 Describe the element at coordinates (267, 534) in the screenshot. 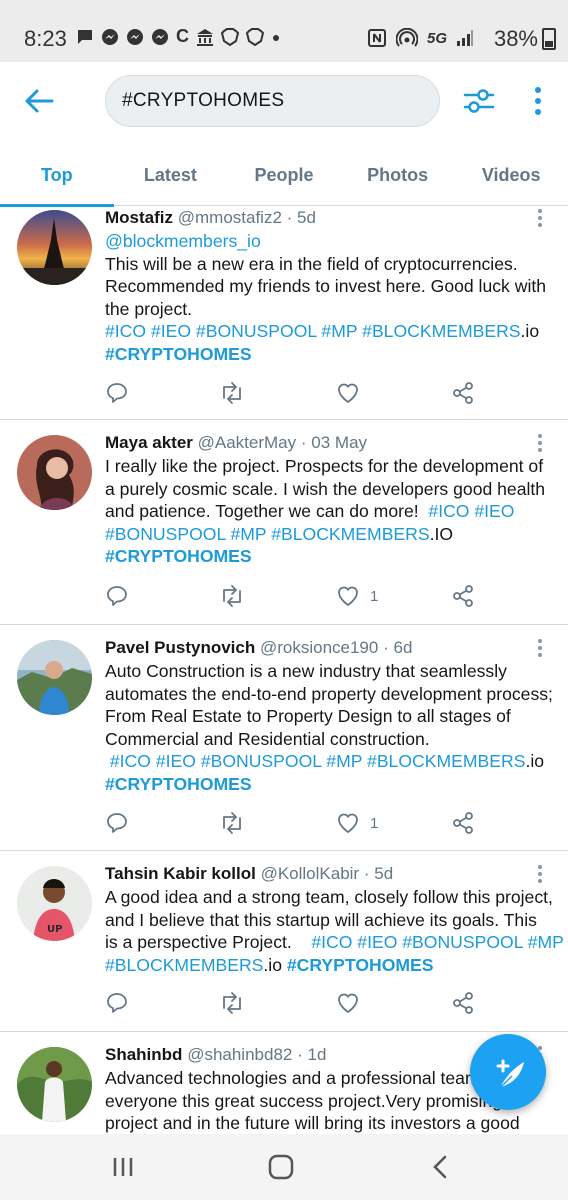

I see `hashtag-link: #BONUSPOOL #MP #BLOCKMEMBERS` at that location.